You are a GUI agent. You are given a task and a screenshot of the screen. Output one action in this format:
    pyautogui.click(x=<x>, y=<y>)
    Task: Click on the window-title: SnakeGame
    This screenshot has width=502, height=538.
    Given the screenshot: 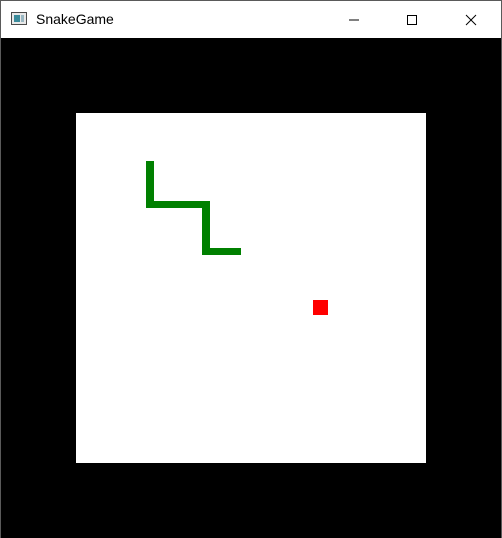 What is the action you would take?
    pyautogui.click(x=75, y=19)
    